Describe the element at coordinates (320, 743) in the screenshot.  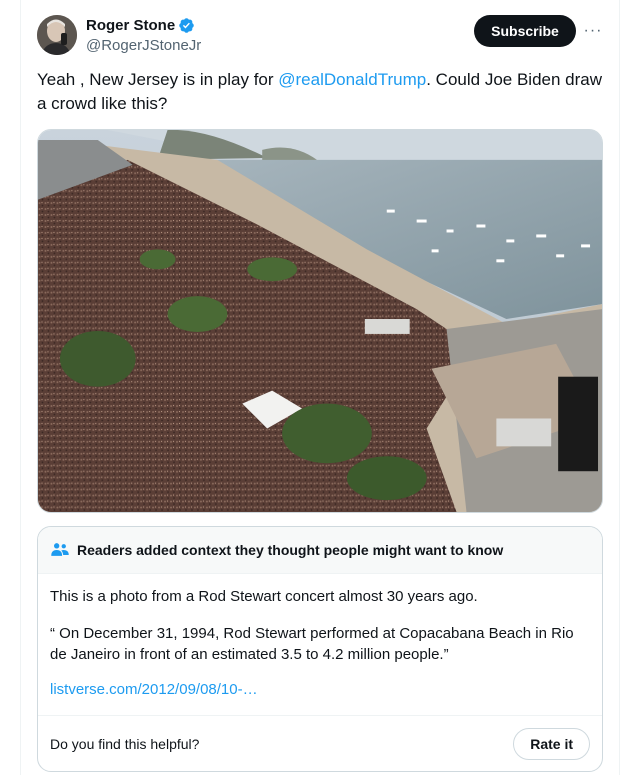
I see `community-note-footer: Do you find this helpful? Rate it` at that location.